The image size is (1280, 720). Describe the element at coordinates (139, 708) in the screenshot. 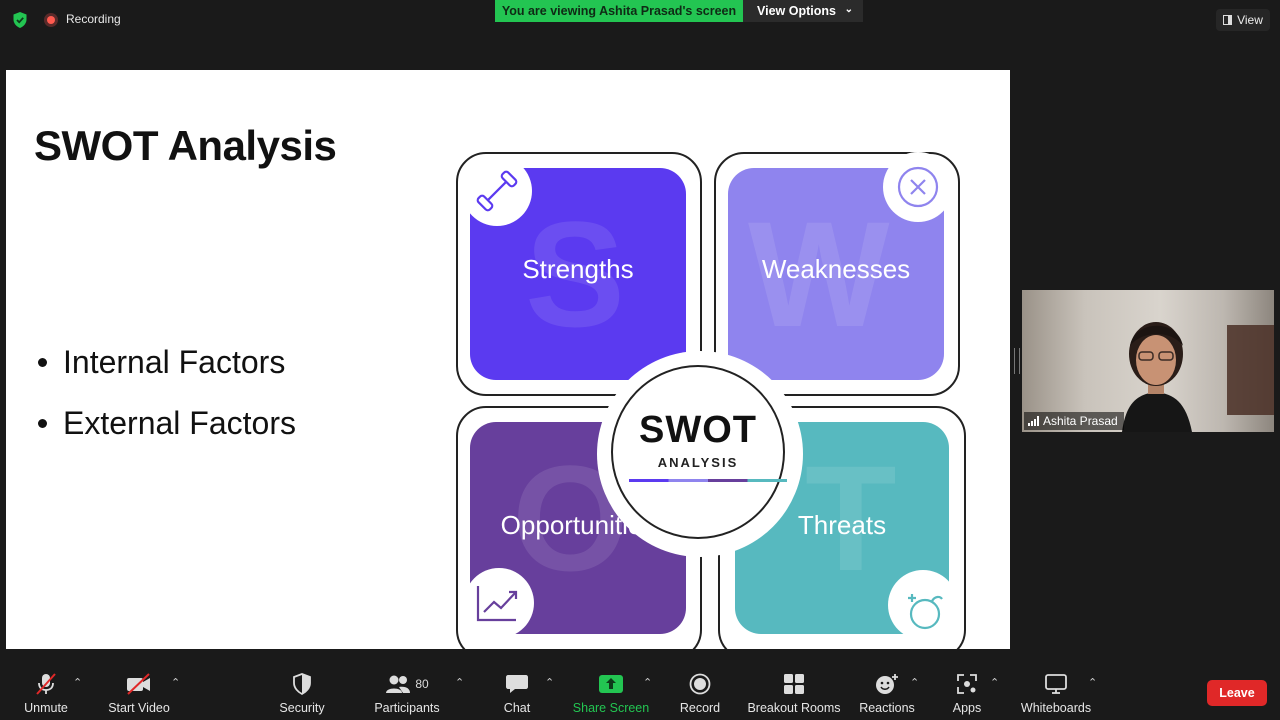

I see `start-video-label: Start Video` at that location.